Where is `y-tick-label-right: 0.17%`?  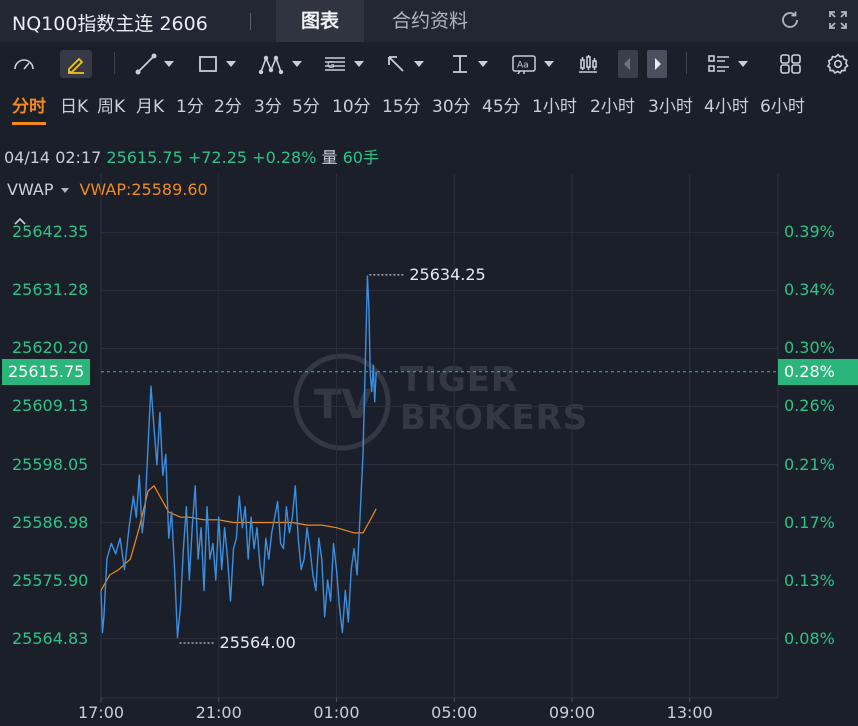 y-tick-label-right: 0.17% is located at coordinates (809, 522).